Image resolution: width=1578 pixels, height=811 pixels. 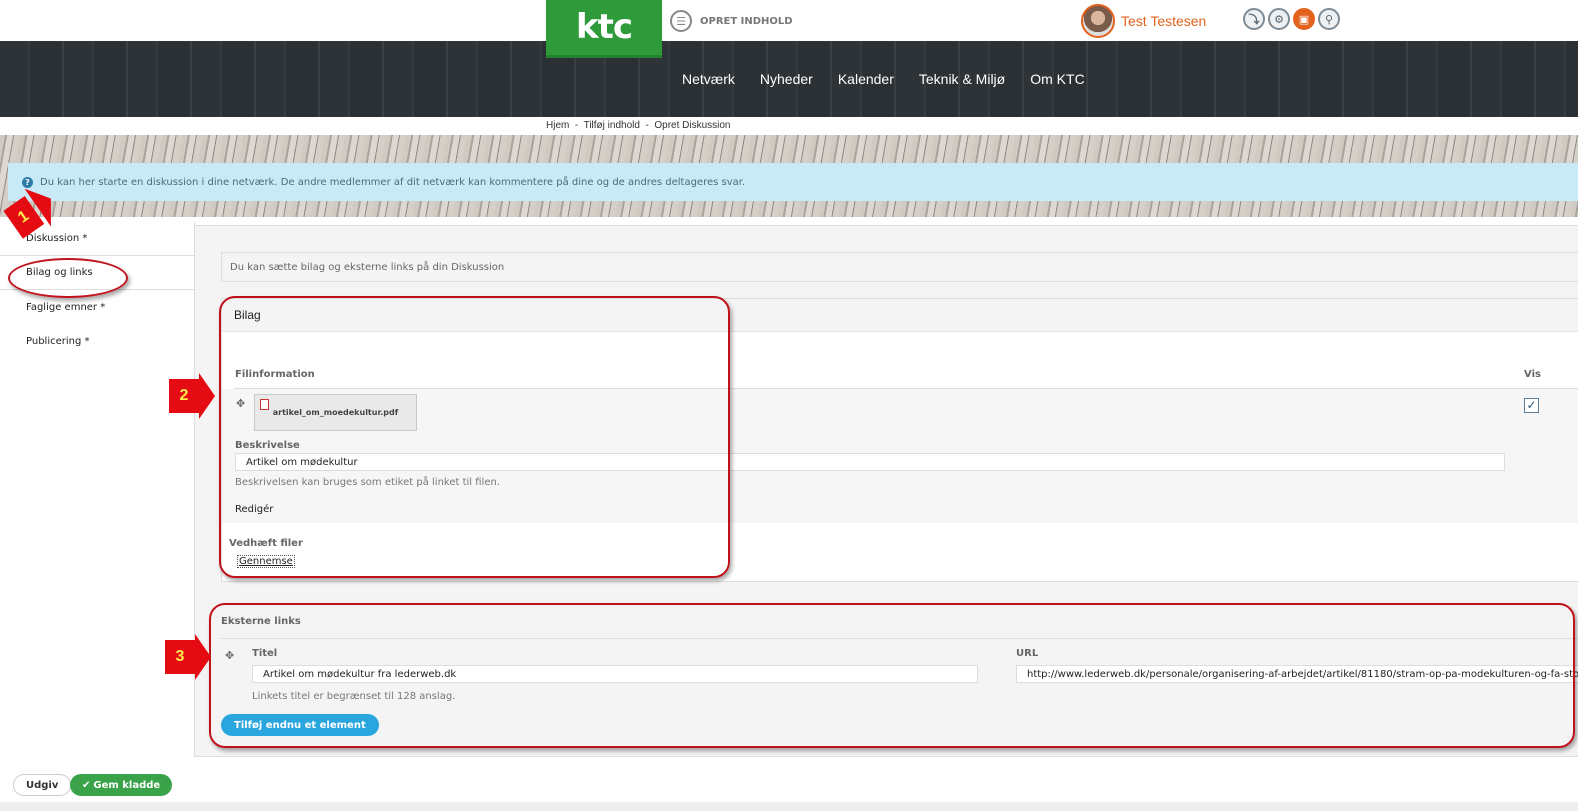 I want to click on edit-icon: ☰, so click(x=681, y=21).